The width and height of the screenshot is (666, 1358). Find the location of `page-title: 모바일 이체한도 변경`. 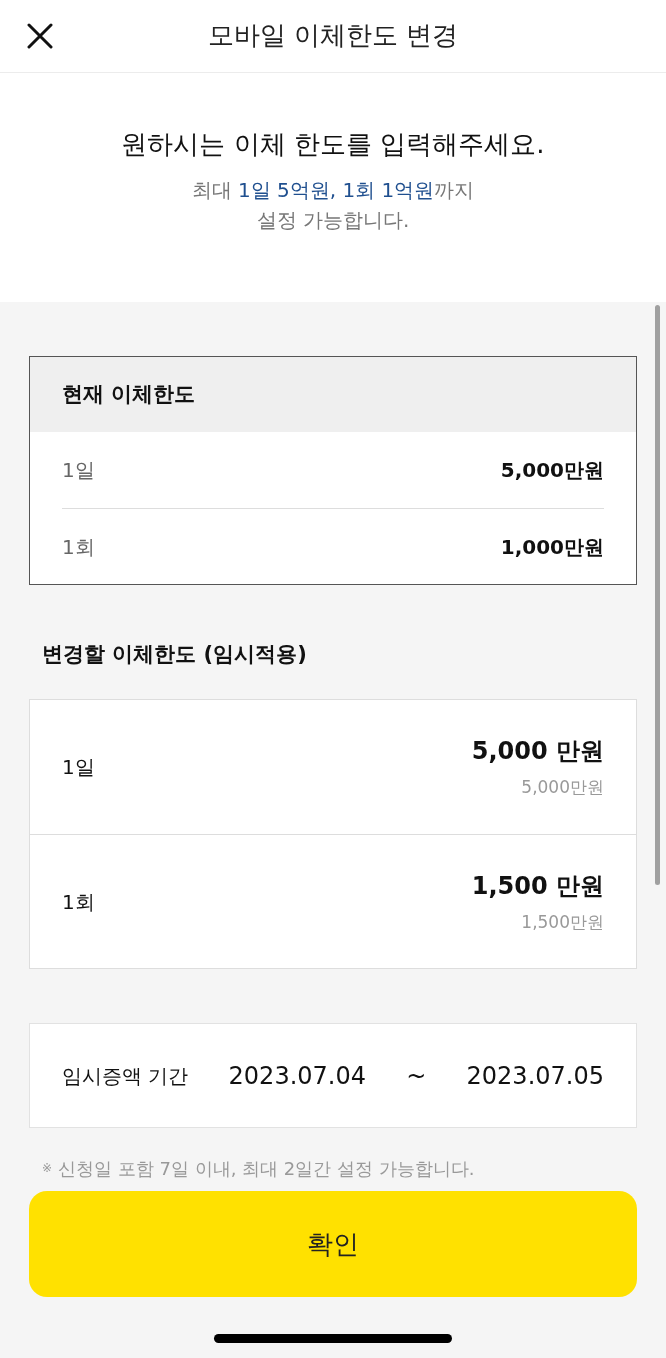

page-title: 모바일 이체한도 변경 is located at coordinates (333, 36).